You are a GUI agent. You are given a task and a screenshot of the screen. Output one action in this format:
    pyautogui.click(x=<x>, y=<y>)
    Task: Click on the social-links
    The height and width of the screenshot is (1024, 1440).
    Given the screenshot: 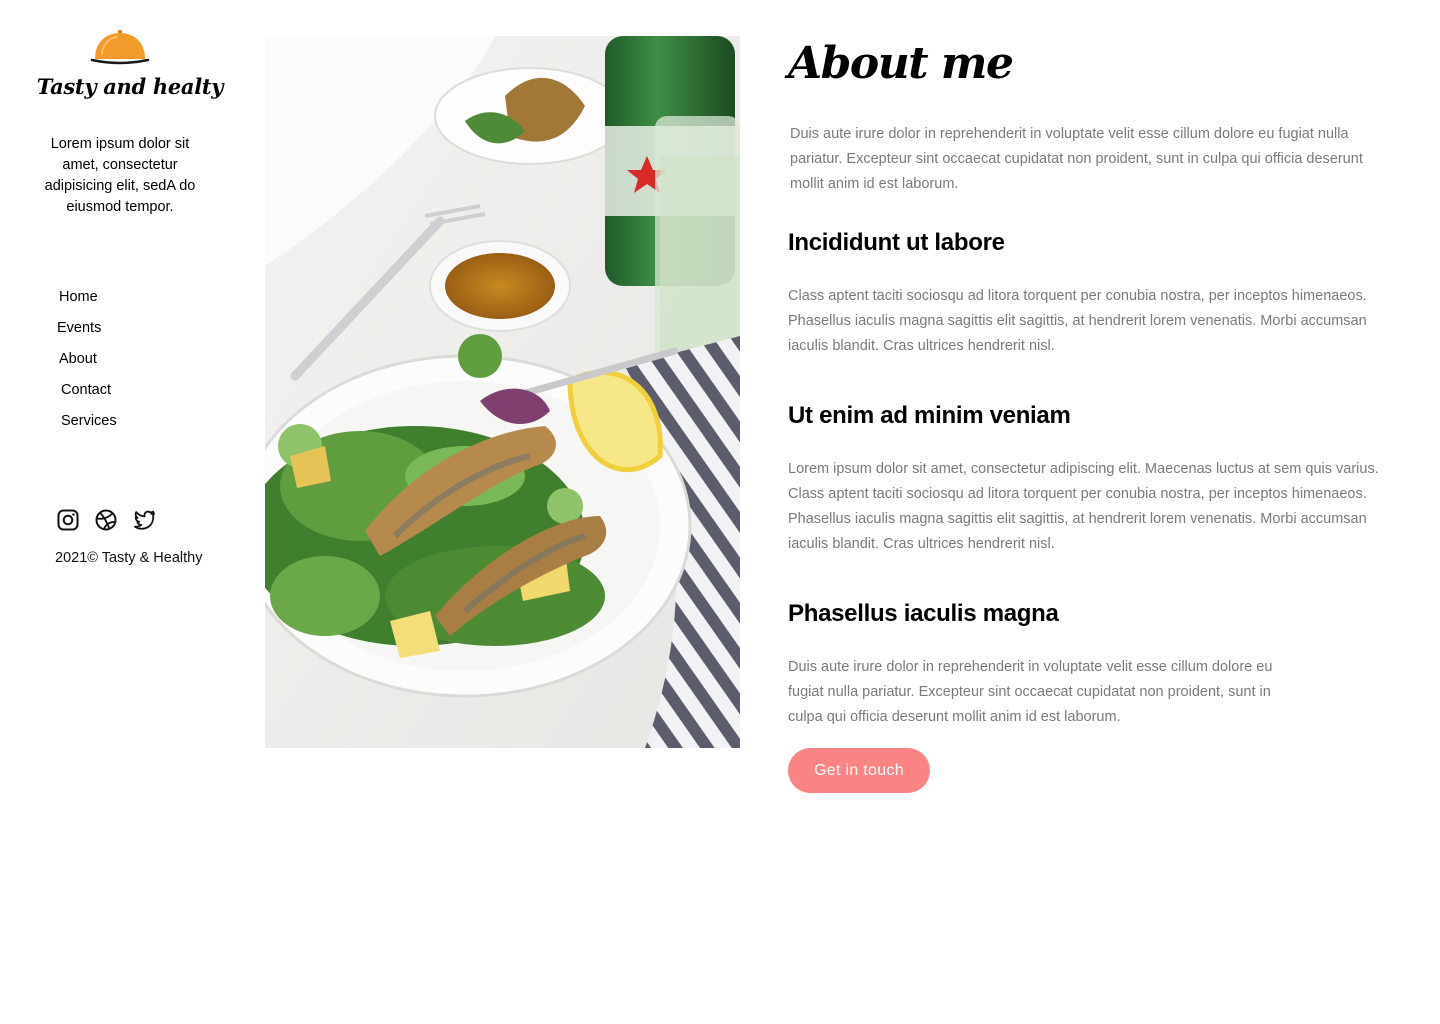 What is the action you would take?
    pyautogui.click(x=116, y=520)
    